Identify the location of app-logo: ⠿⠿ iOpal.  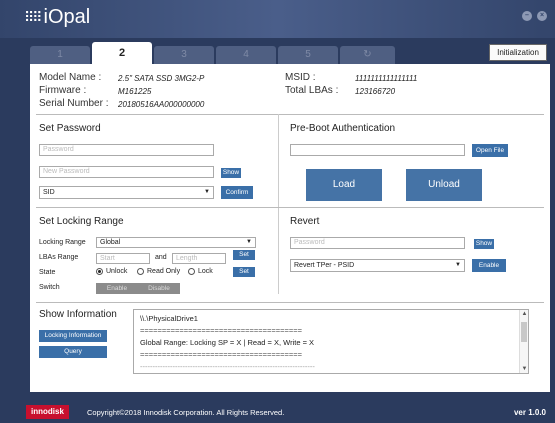
(57, 17).